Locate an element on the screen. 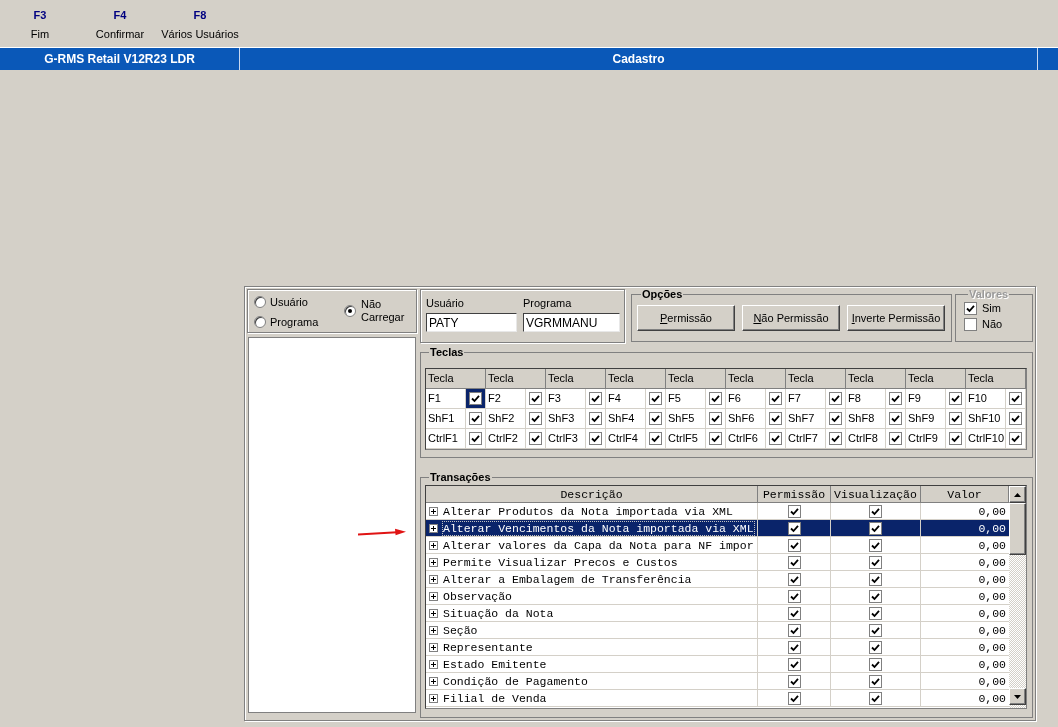  table-row: Filial de Venda 0,00 is located at coordinates (717, 698).